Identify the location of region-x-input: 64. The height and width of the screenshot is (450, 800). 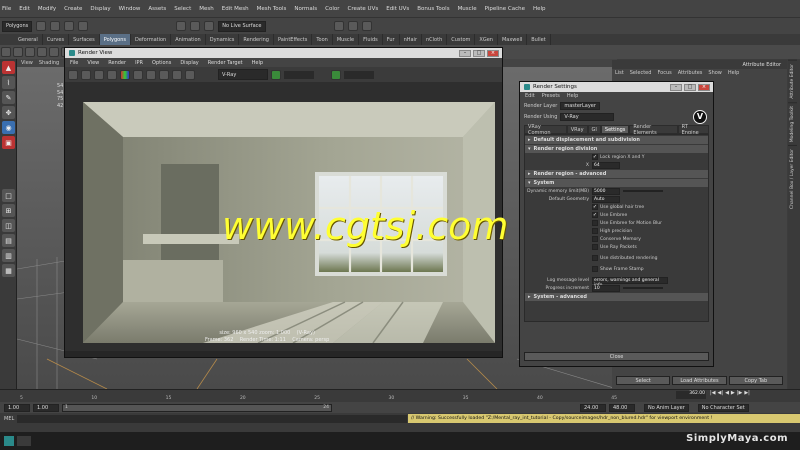
(606, 165).